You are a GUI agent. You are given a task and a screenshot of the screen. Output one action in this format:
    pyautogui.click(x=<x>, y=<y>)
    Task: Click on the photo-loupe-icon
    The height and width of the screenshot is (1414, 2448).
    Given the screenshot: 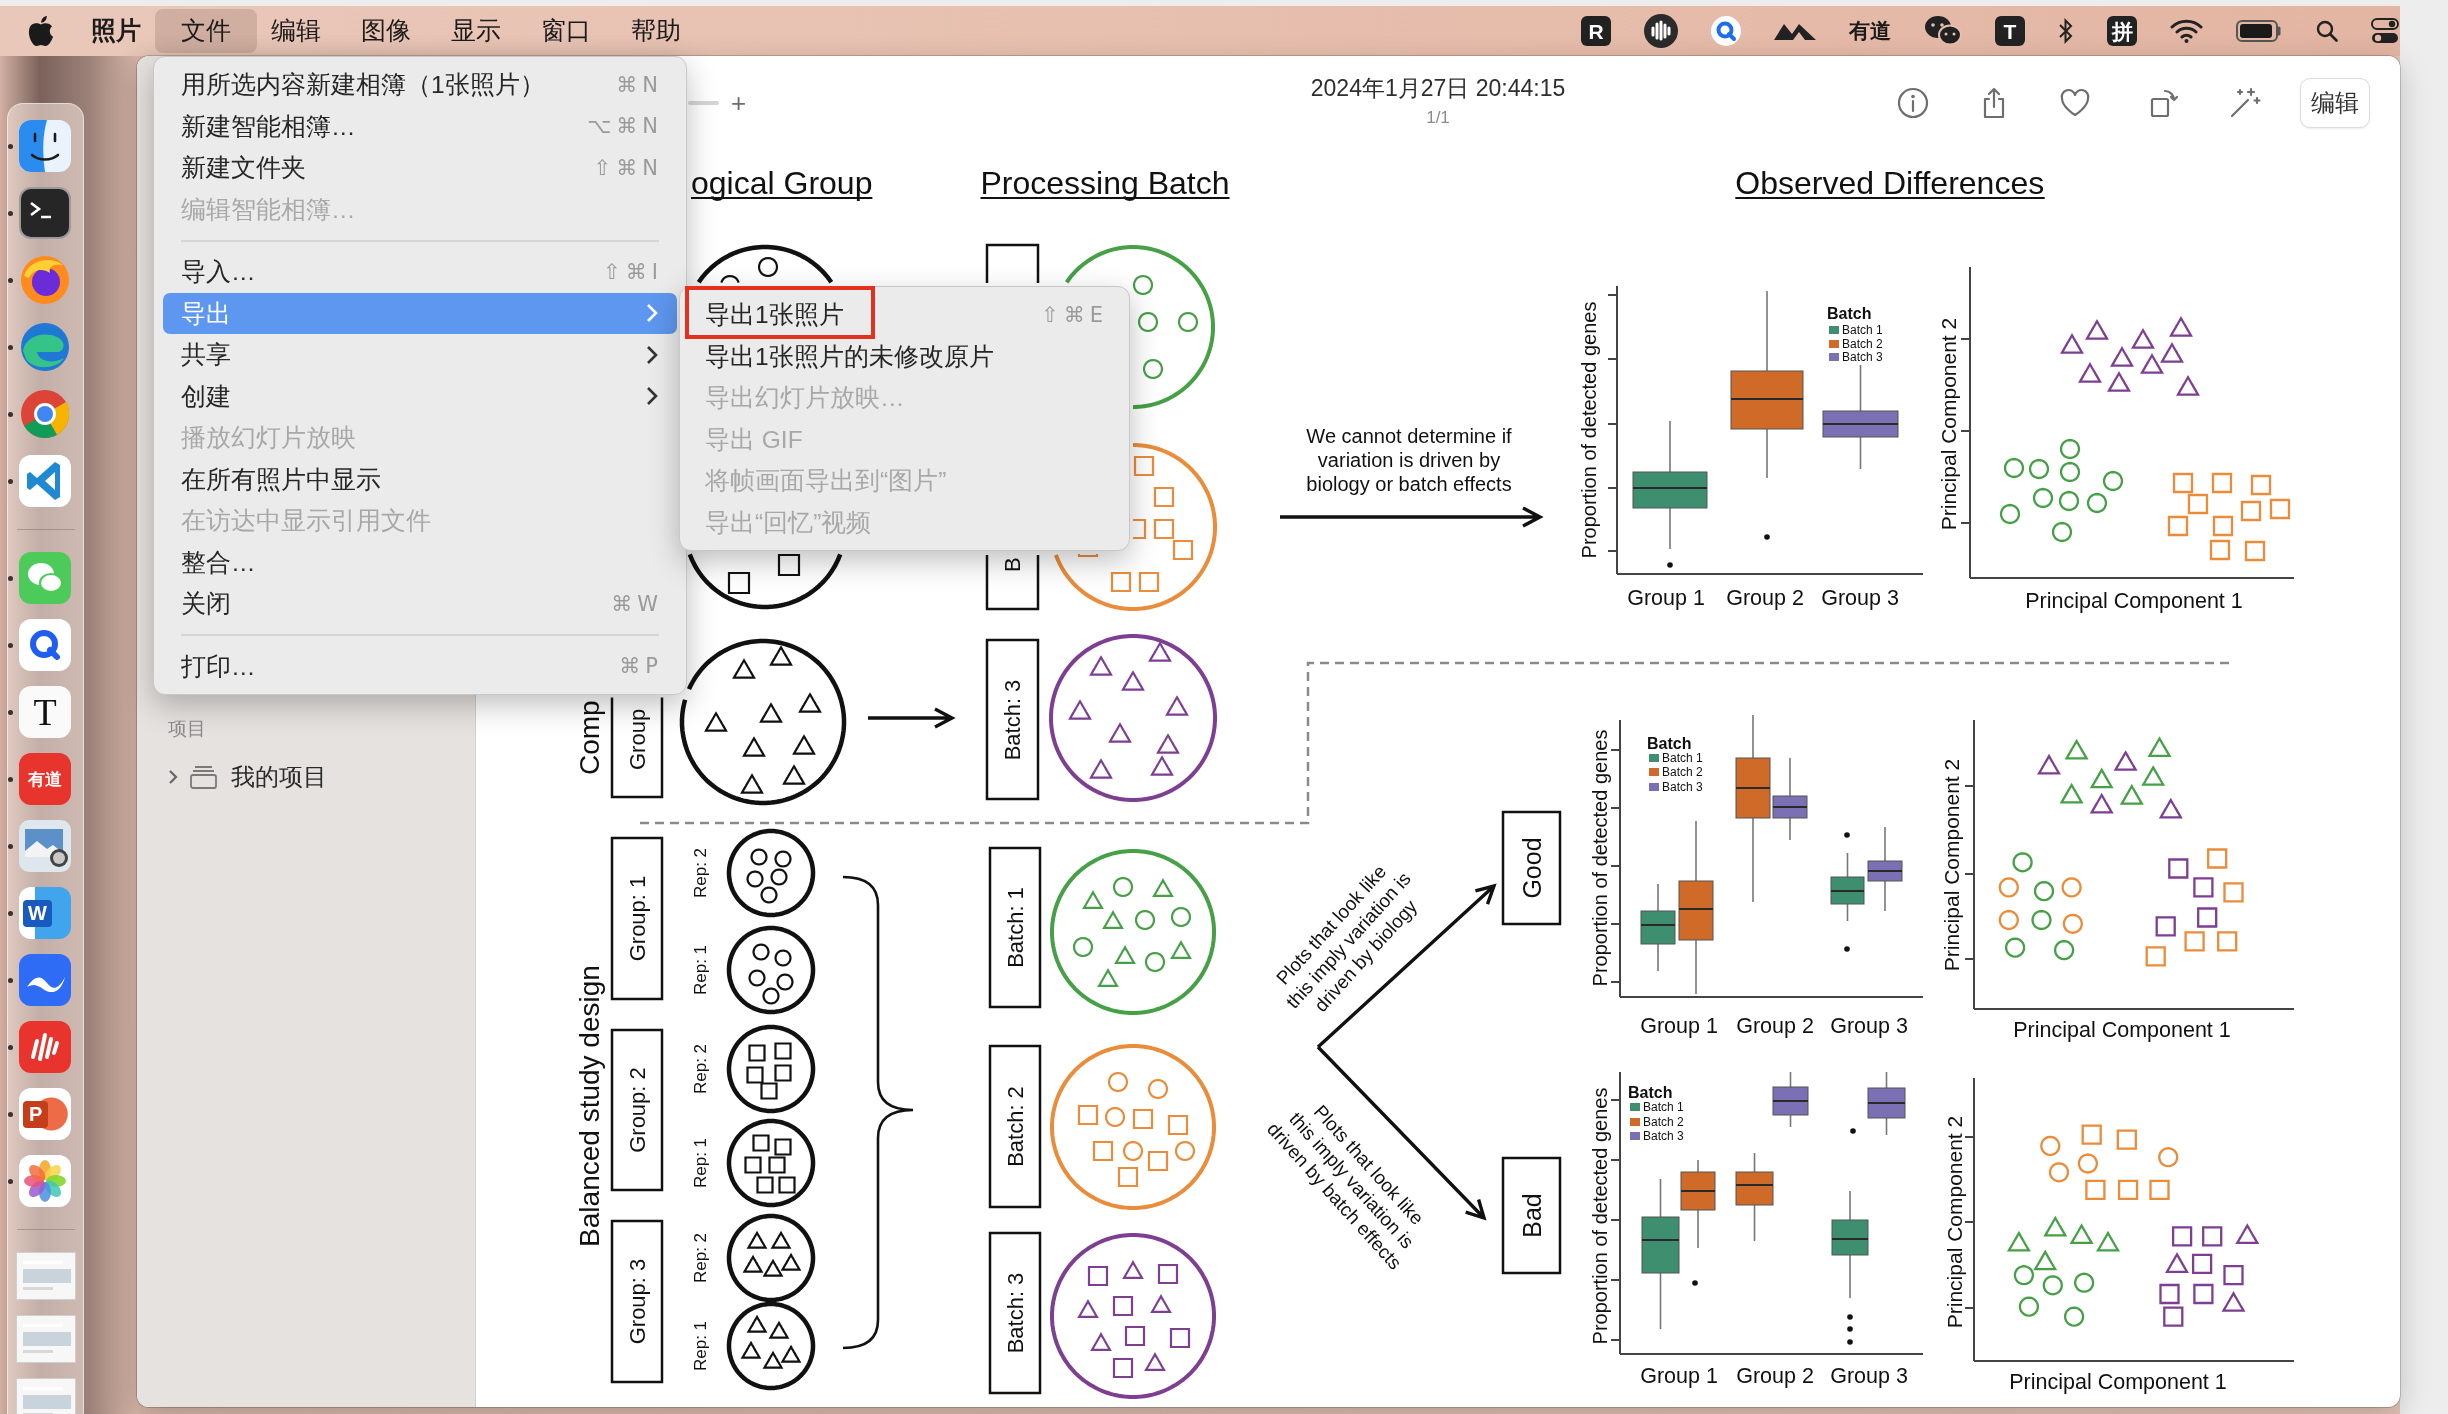 What is the action you would take?
    pyautogui.click(x=45, y=846)
    